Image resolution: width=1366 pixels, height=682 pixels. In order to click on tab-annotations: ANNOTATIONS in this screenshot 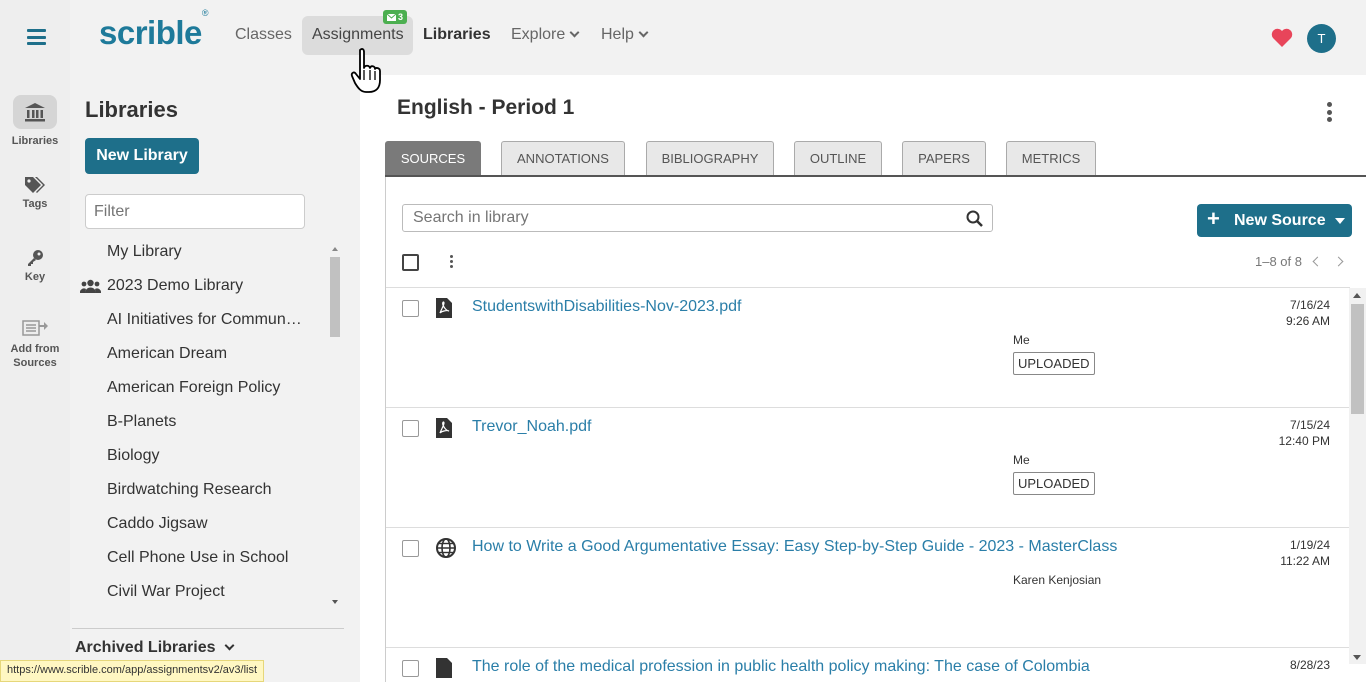, I will do `click(563, 158)`.